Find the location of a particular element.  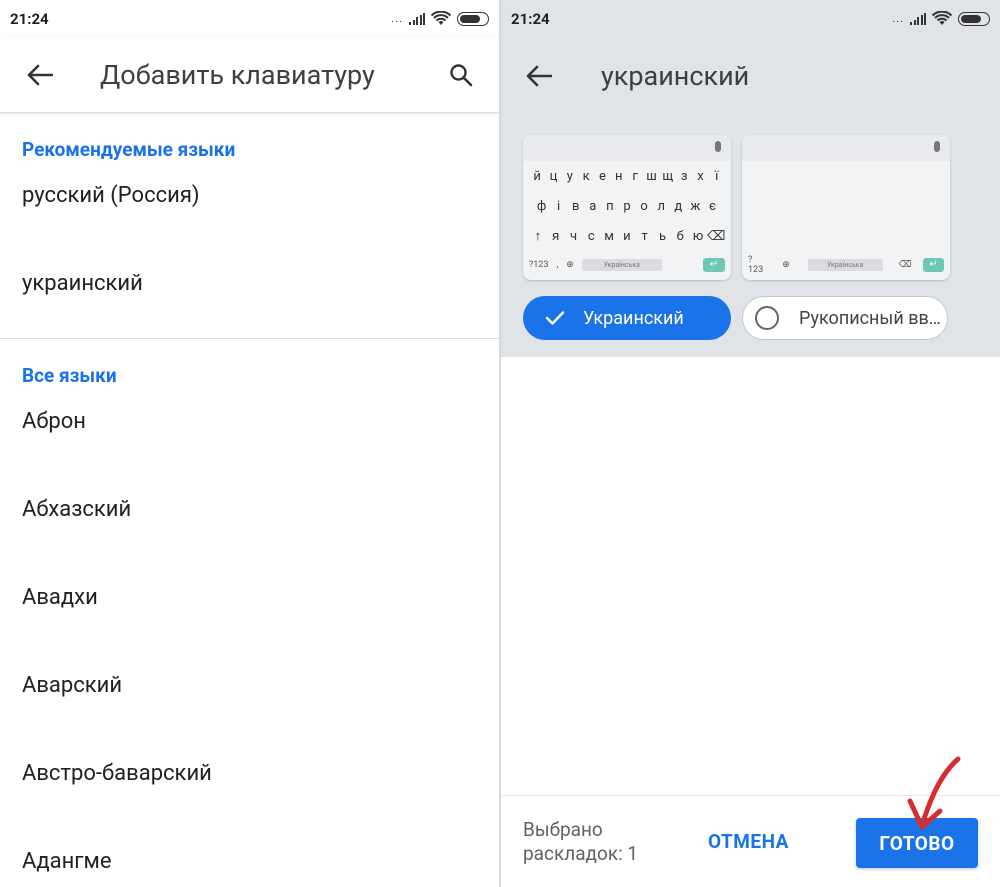

list-item-language: Авадхи is located at coordinates (249, 608).